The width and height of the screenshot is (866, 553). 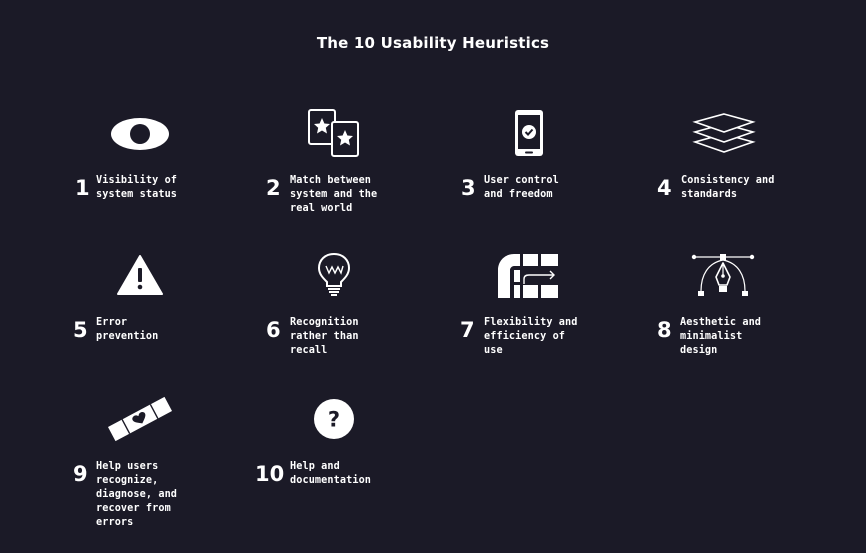 What do you see at coordinates (127, 329) in the screenshot?
I see `heuristic-label-5: Error prevention` at bounding box center [127, 329].